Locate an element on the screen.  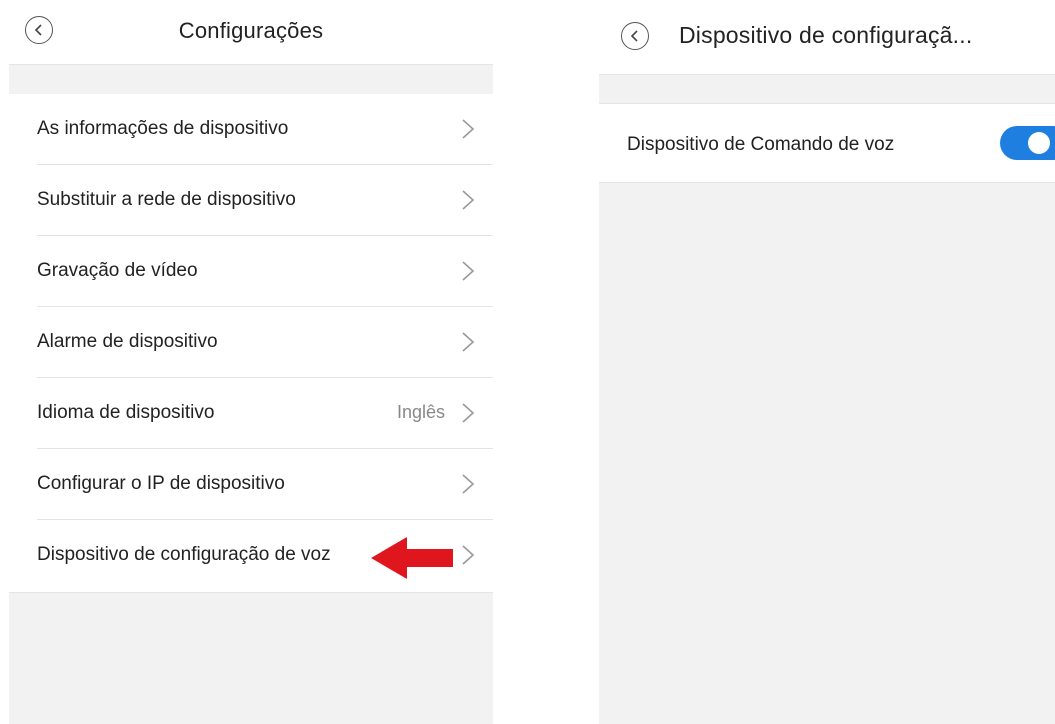
voice-command-label: Dispositivo de Comando de voz is located at coordinates (761, 144).